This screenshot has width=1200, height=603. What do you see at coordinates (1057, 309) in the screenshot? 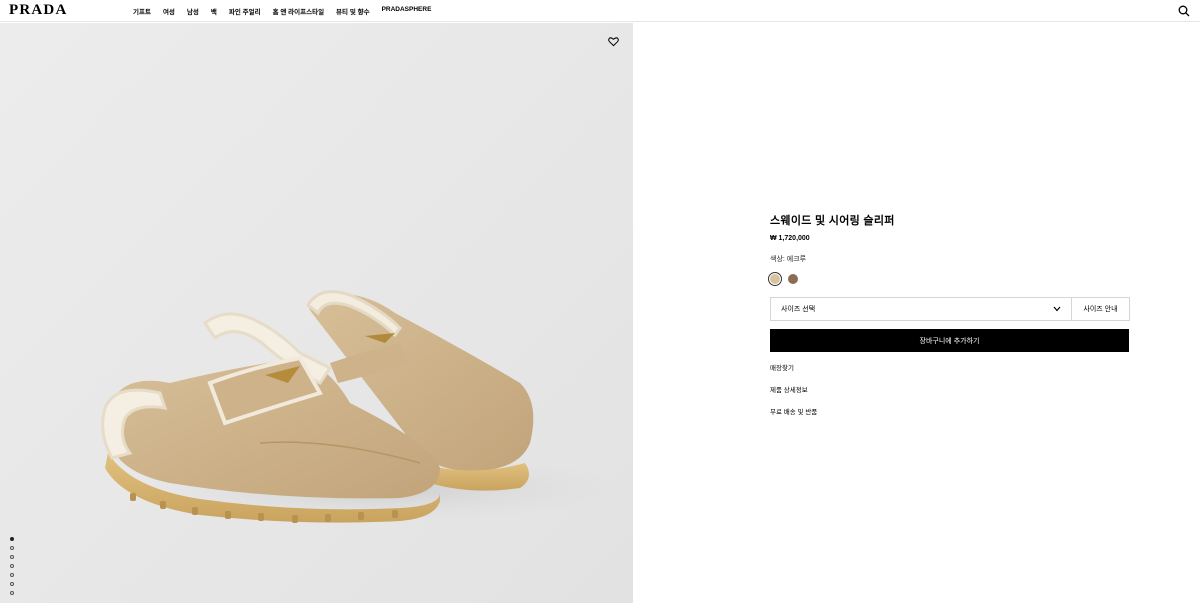
I see `chevron-down-icon` at bounding box center [1057, 309].